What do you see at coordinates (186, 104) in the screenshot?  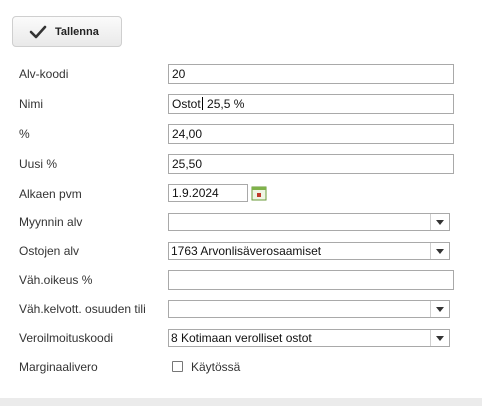 I see `nimi-value-before-cursor: Ostot` at bounding box center [186, 104].